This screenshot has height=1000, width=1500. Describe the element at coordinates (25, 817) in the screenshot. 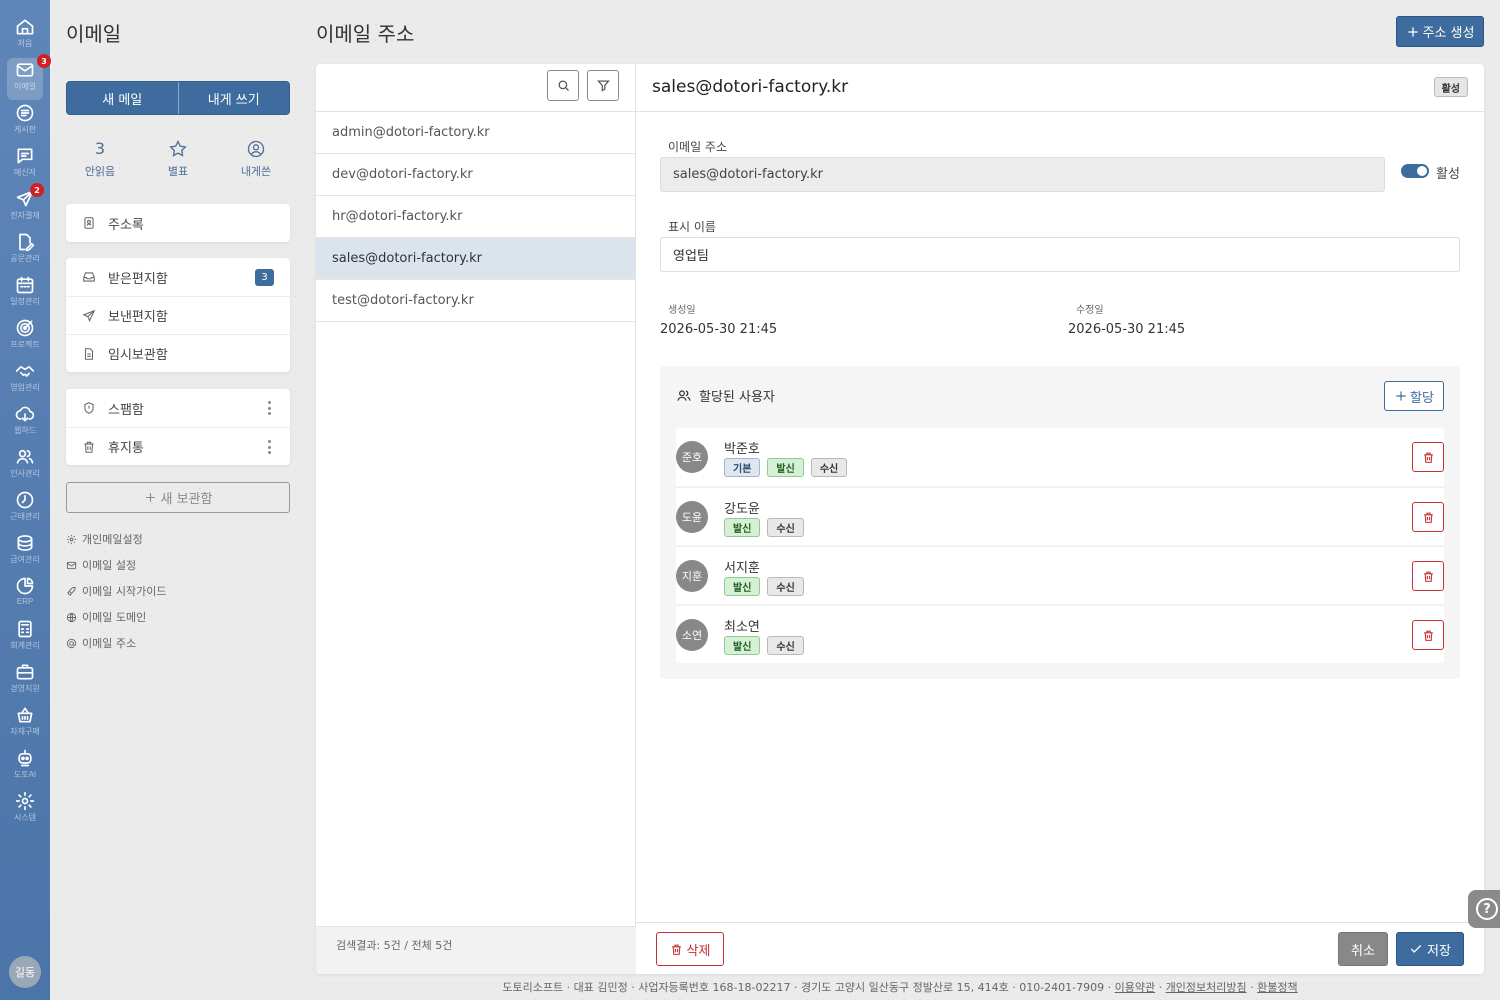

I see `rail-label: 시스템` at that location.